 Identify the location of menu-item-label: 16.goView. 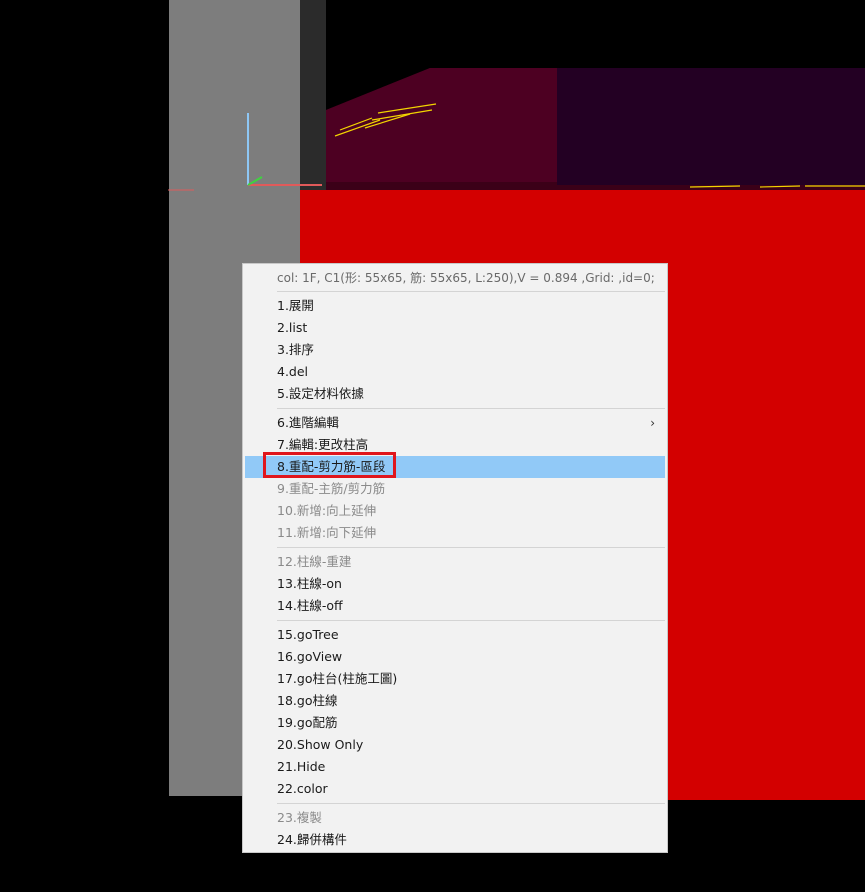
(310, 656).